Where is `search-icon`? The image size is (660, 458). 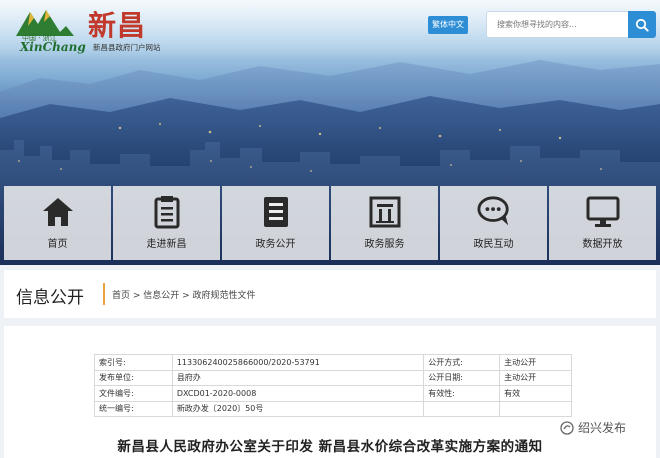 search-icon is located at coordinates (642, 25).